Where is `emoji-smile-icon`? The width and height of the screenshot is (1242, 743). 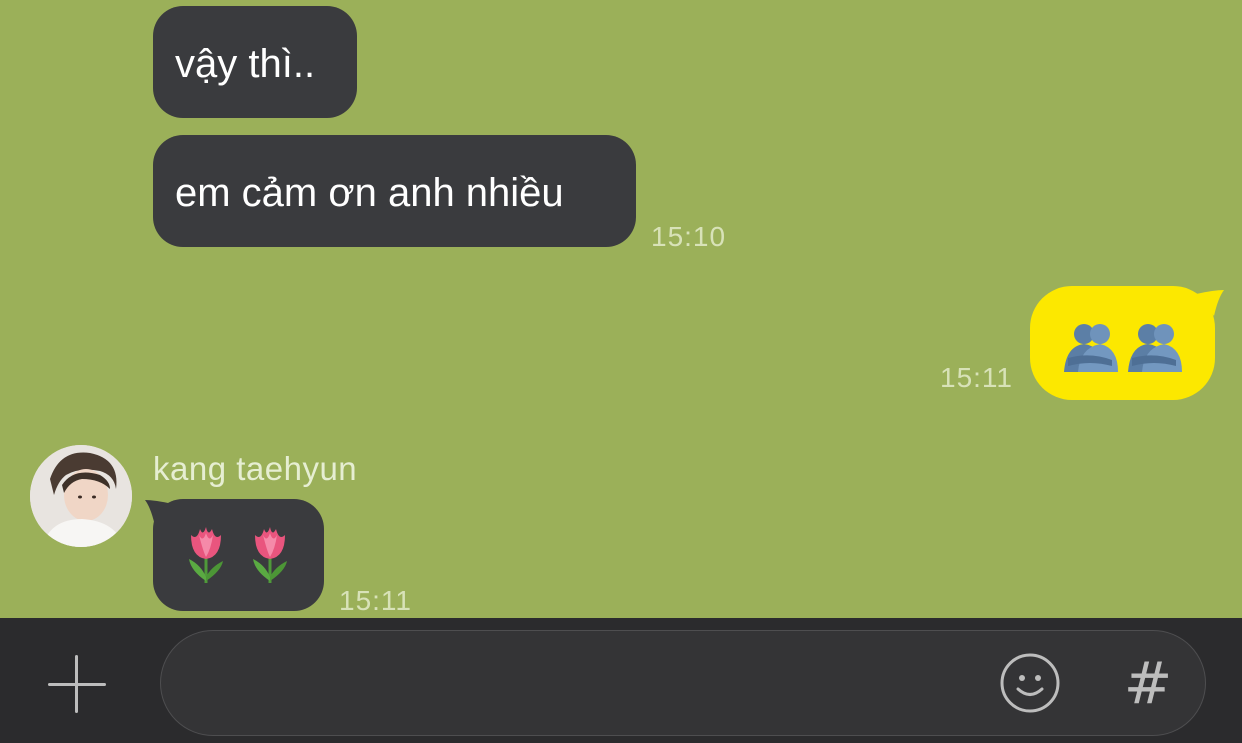
emoji-smile-icon is located at coordinates (1030, 683).